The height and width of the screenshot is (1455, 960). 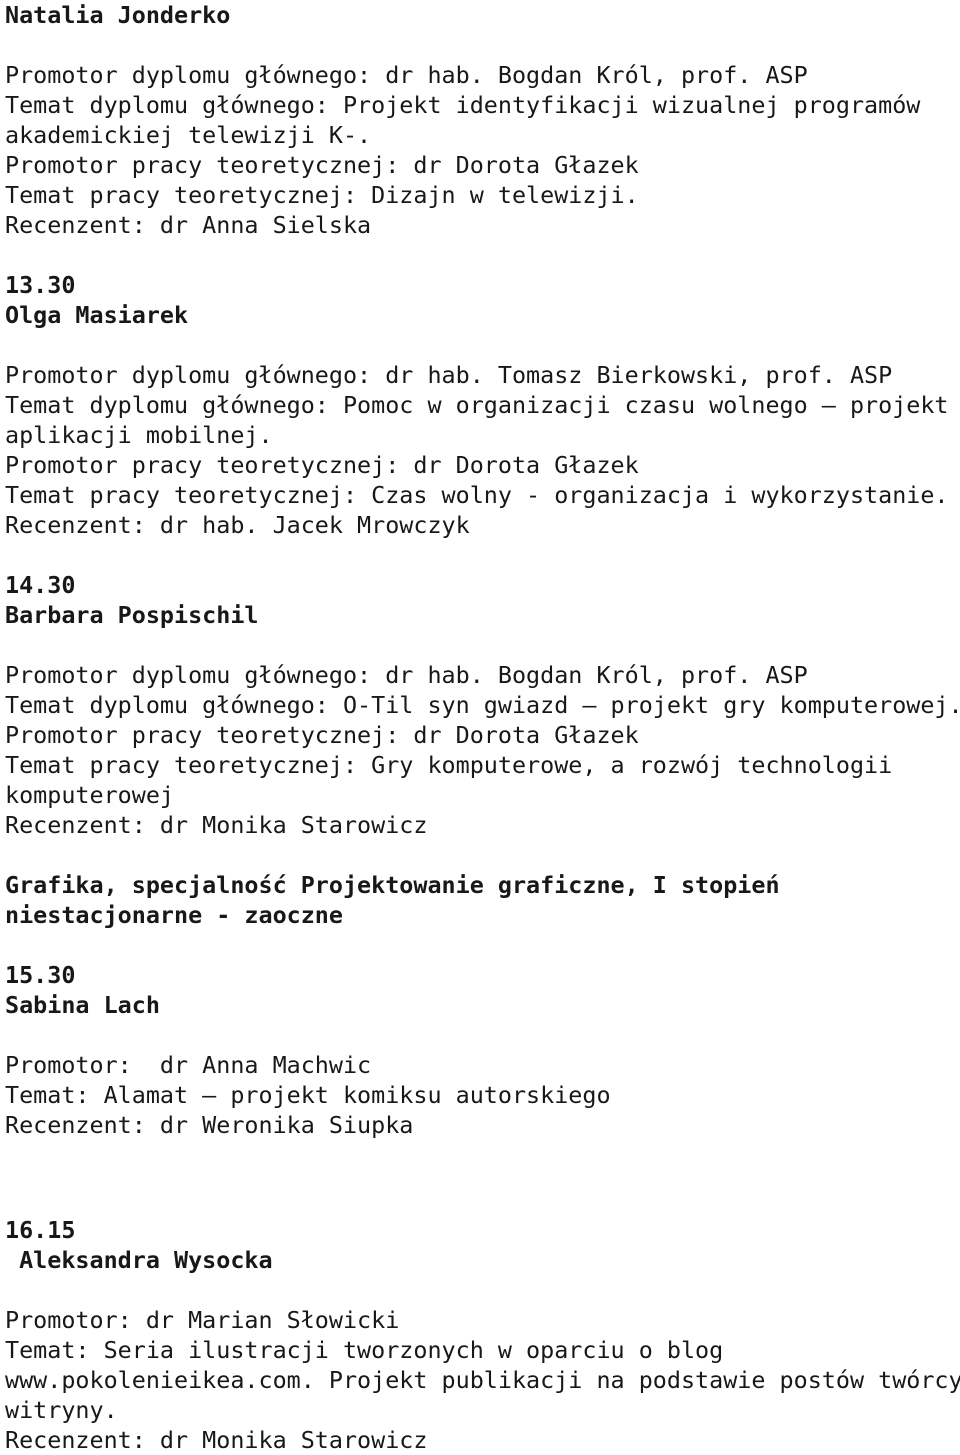 What do you see at coordinates (132, 615) in the screenshot?
I see `student-name-heading: Barbara Pospischil` at bounding box center [132, 615].